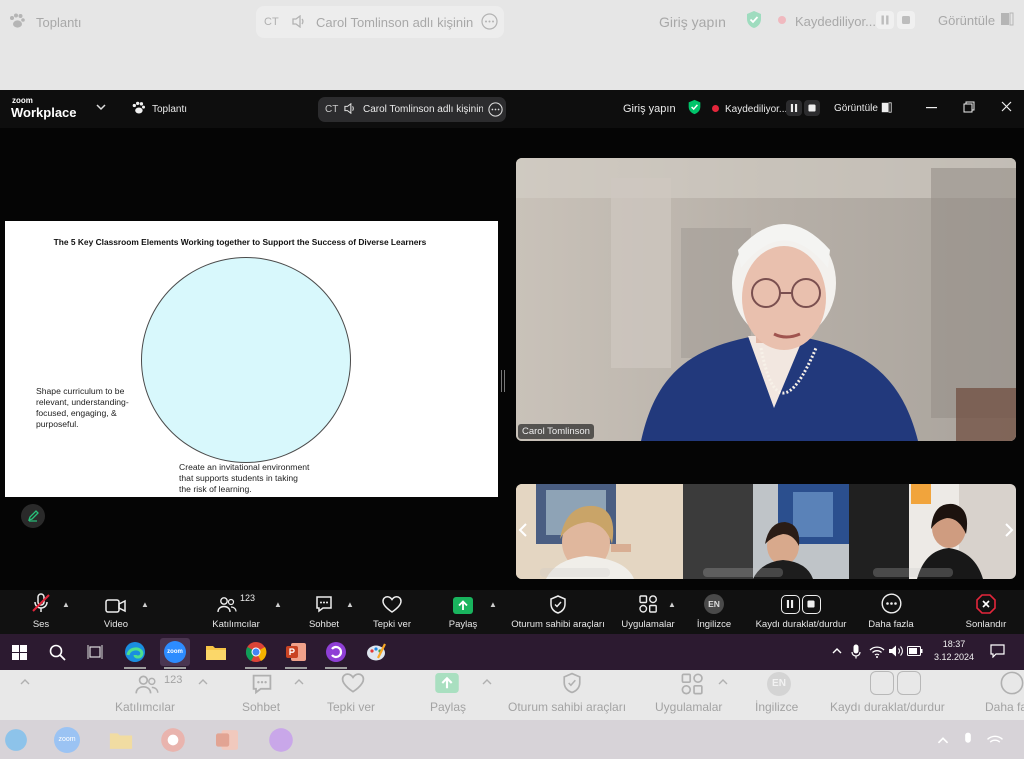 Image resolution: width=1024 pixels, height=759 pixels. Describe the element at coordinates (915, 651) in the screenshot. I see `battery-icon` at that location.